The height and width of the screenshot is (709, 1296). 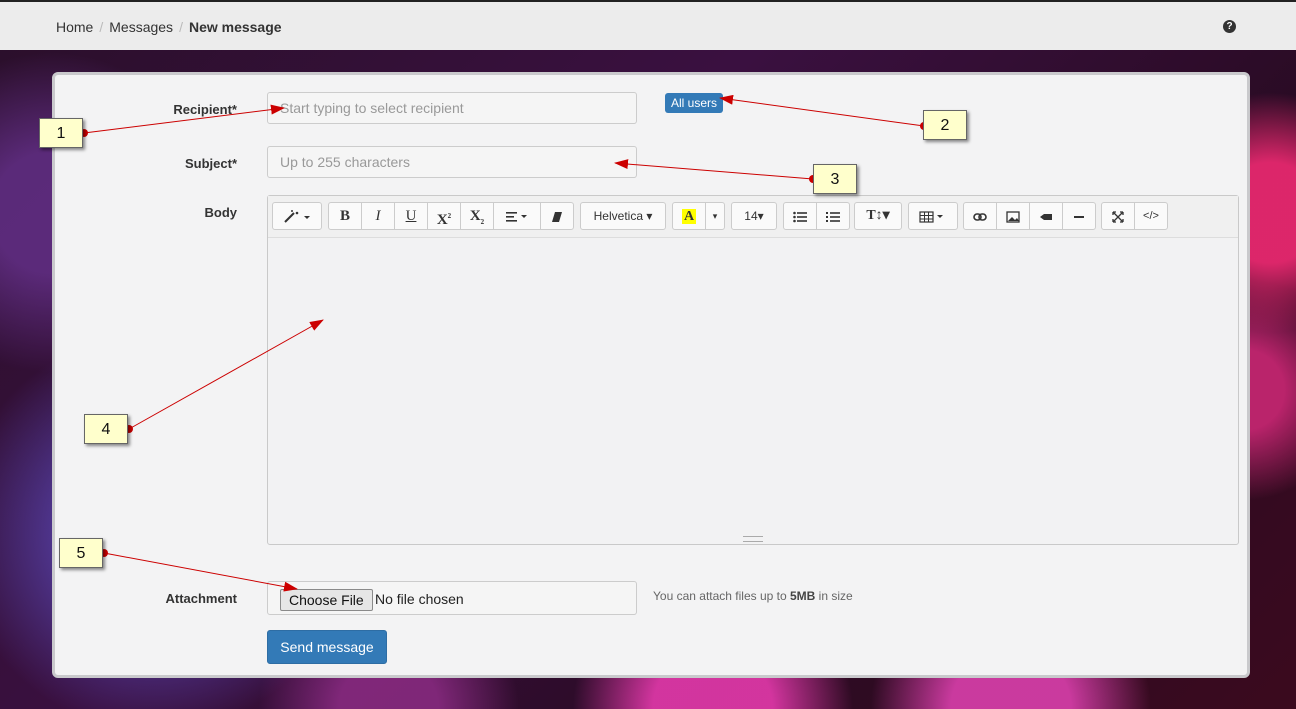 I want to click on callout-3: 3, so click(x=835, y=179).